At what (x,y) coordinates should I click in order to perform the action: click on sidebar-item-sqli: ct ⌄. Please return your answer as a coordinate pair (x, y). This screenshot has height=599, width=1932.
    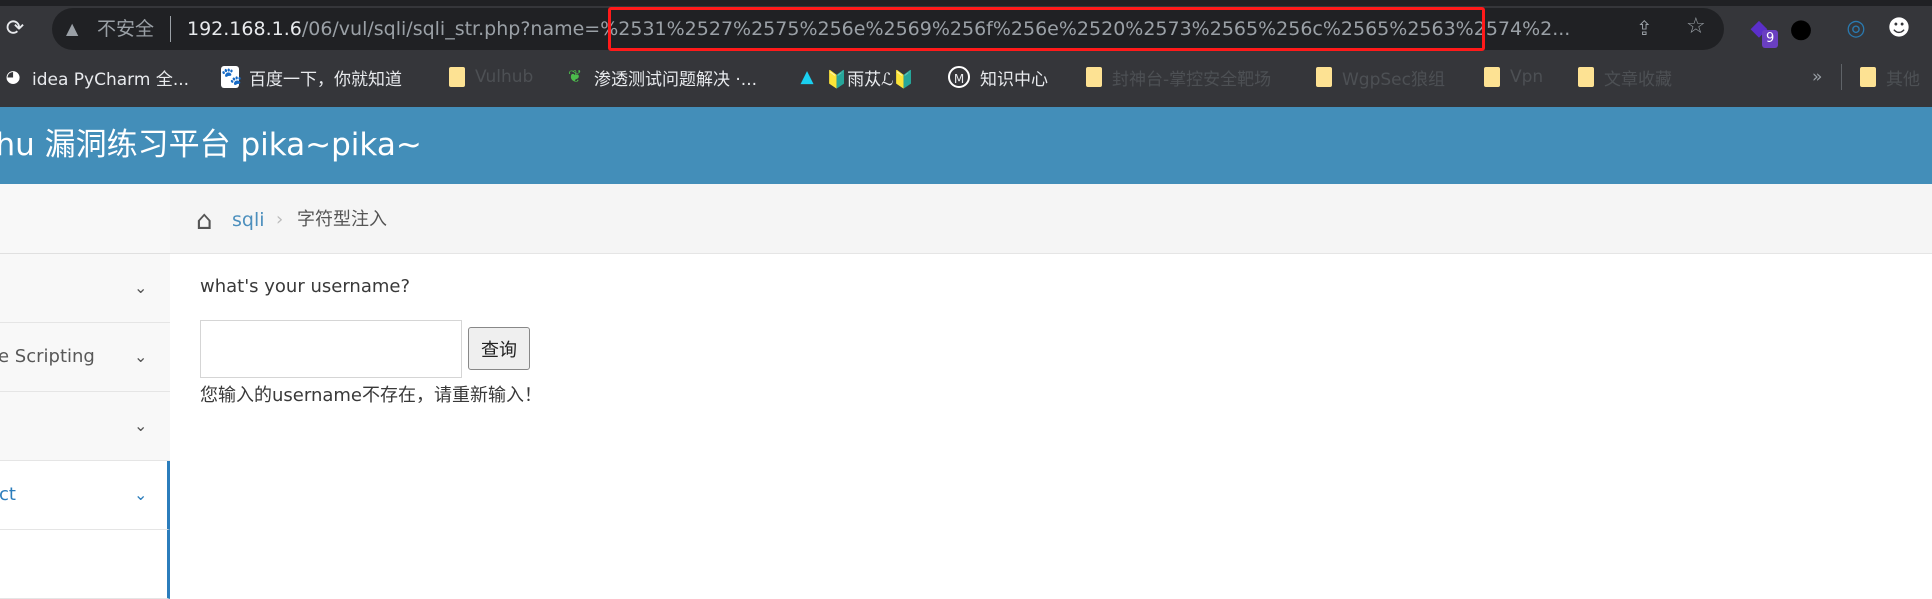
    Looking at the image, I should click on (85, 495).